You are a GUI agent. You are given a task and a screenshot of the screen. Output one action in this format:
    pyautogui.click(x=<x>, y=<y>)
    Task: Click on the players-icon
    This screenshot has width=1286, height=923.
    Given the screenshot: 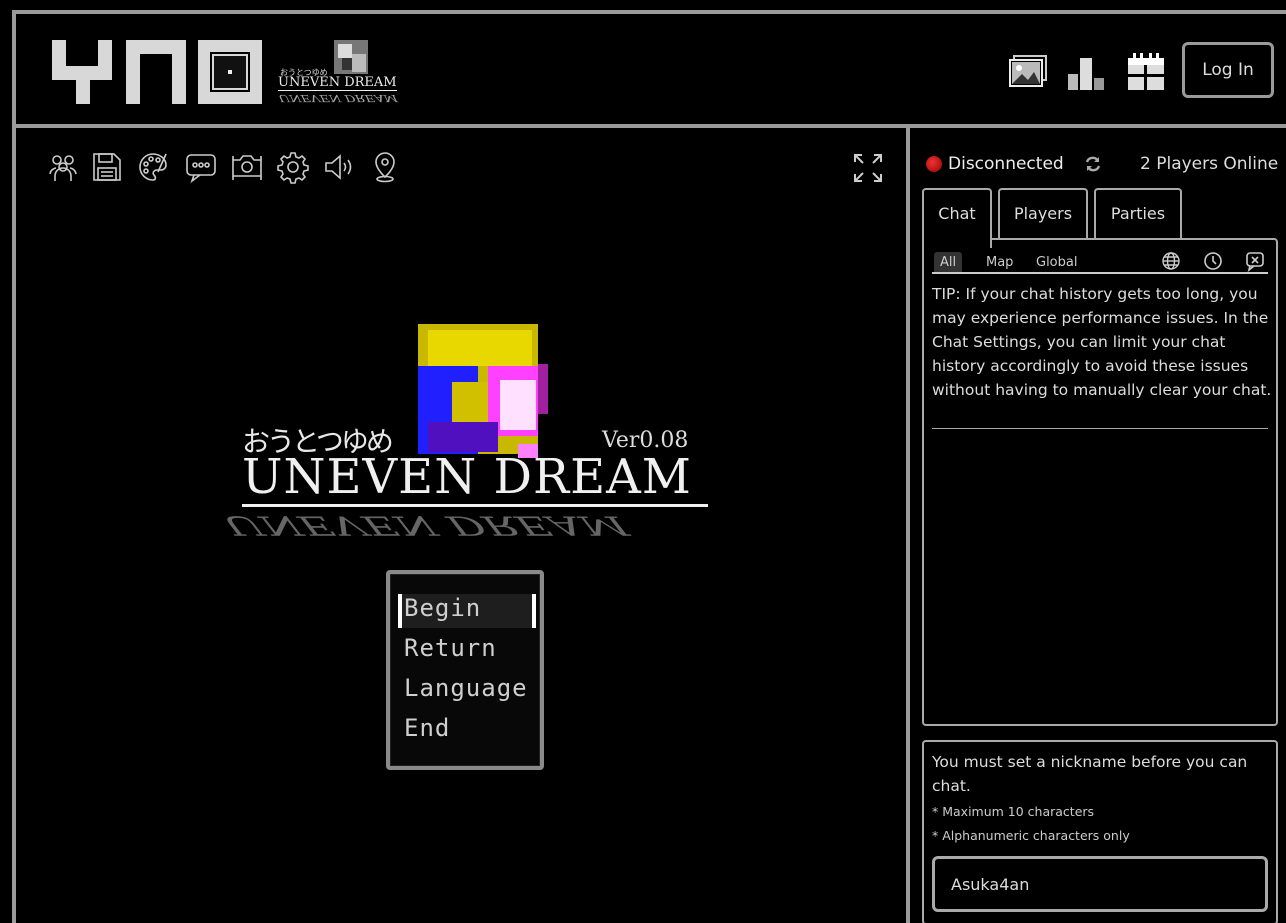 What is the action you would take?
    pyautogui.click(x=63, y=167)
    